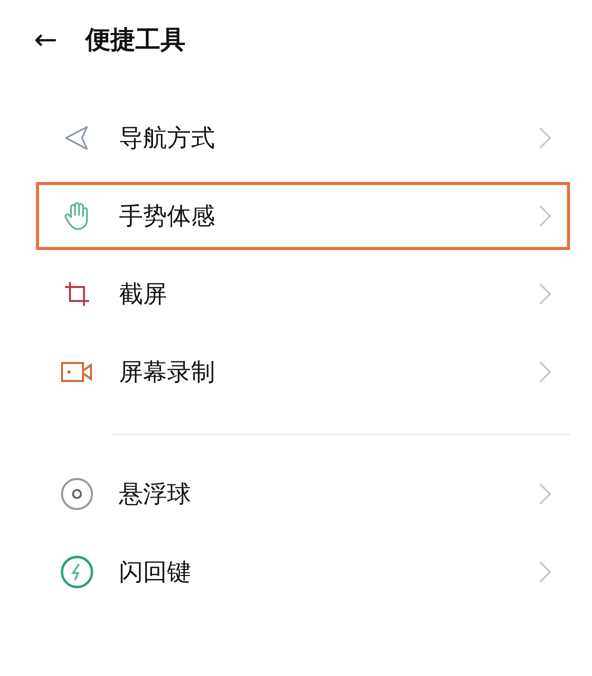  Describe the element at coordinates (77, 294) in the screenshot. I see `crop-icon` at that location.